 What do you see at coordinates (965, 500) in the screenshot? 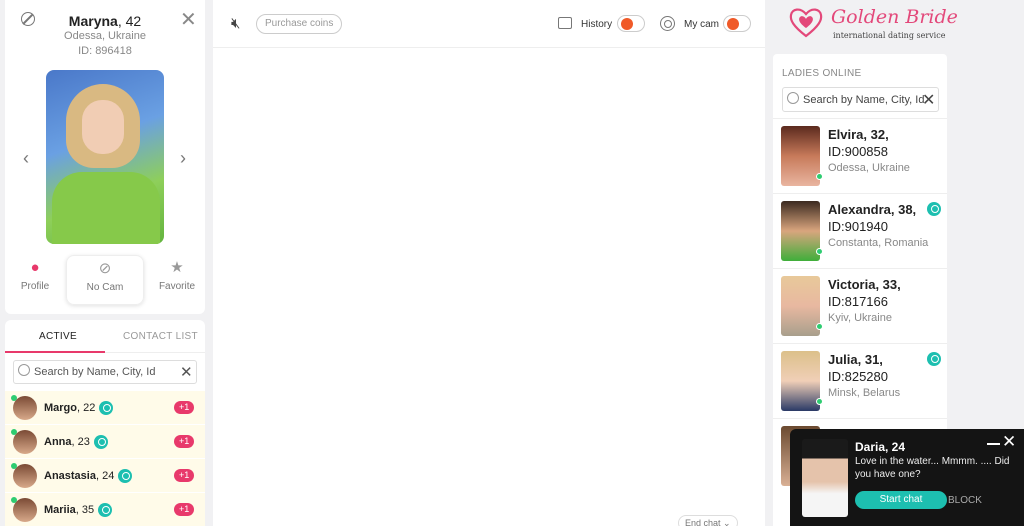
I see `block-button: BLOCK` at bounding box center [965, 500].